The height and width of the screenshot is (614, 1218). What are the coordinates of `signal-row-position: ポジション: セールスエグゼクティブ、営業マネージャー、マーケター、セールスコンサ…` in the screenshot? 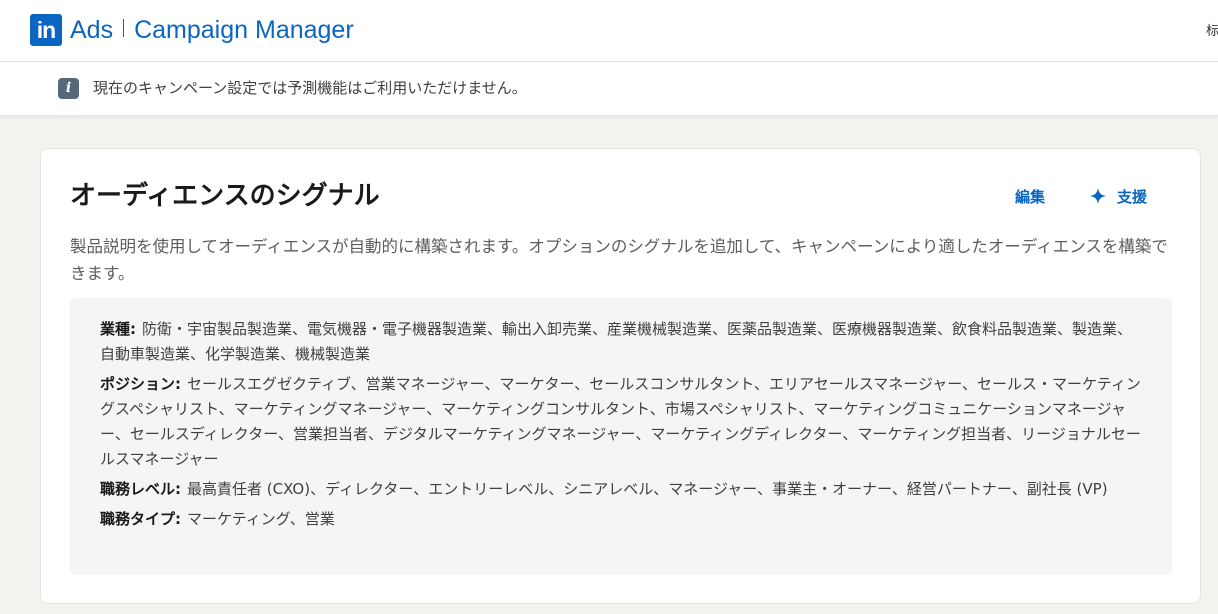 It's located at (621, 422).